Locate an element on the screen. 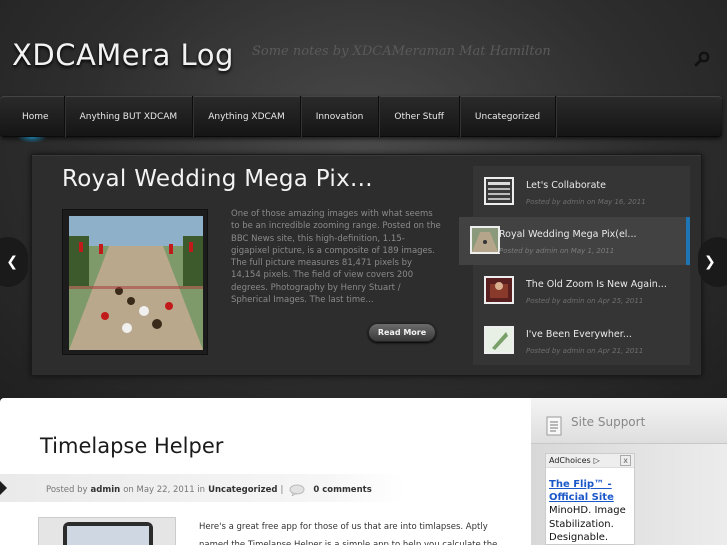  featured-list-meta: Posted by admin on Apr 21, 2011 is located at coordinates (585, 351).